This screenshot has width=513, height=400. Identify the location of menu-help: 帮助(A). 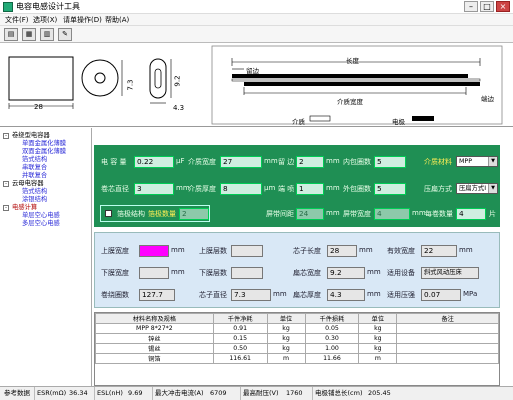
(117, 20).